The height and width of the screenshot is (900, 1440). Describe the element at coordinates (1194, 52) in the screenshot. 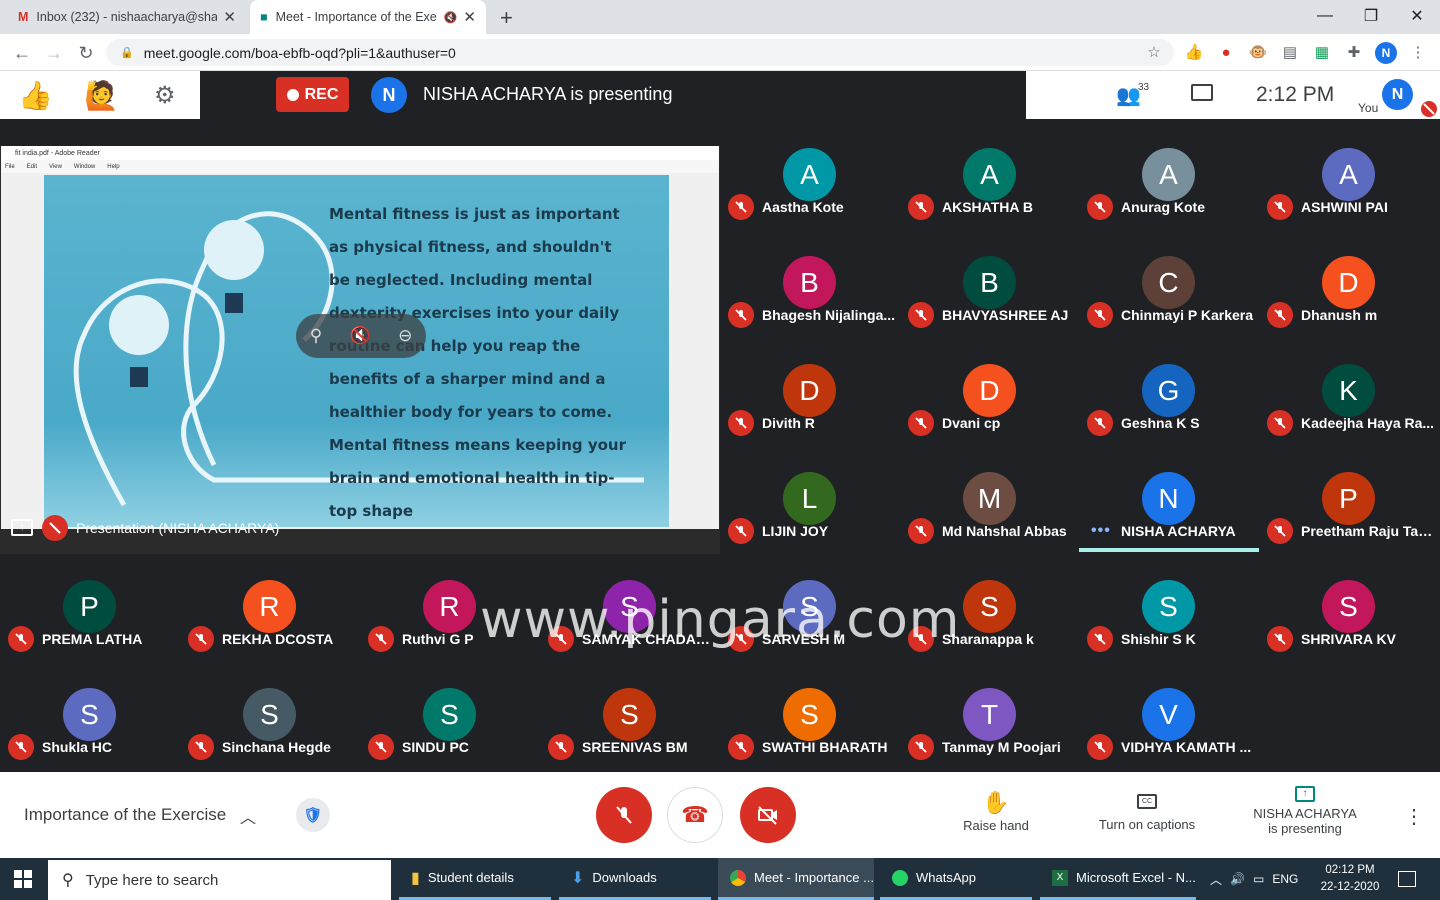

I see `extension-hand-icon: 👍` at that location.